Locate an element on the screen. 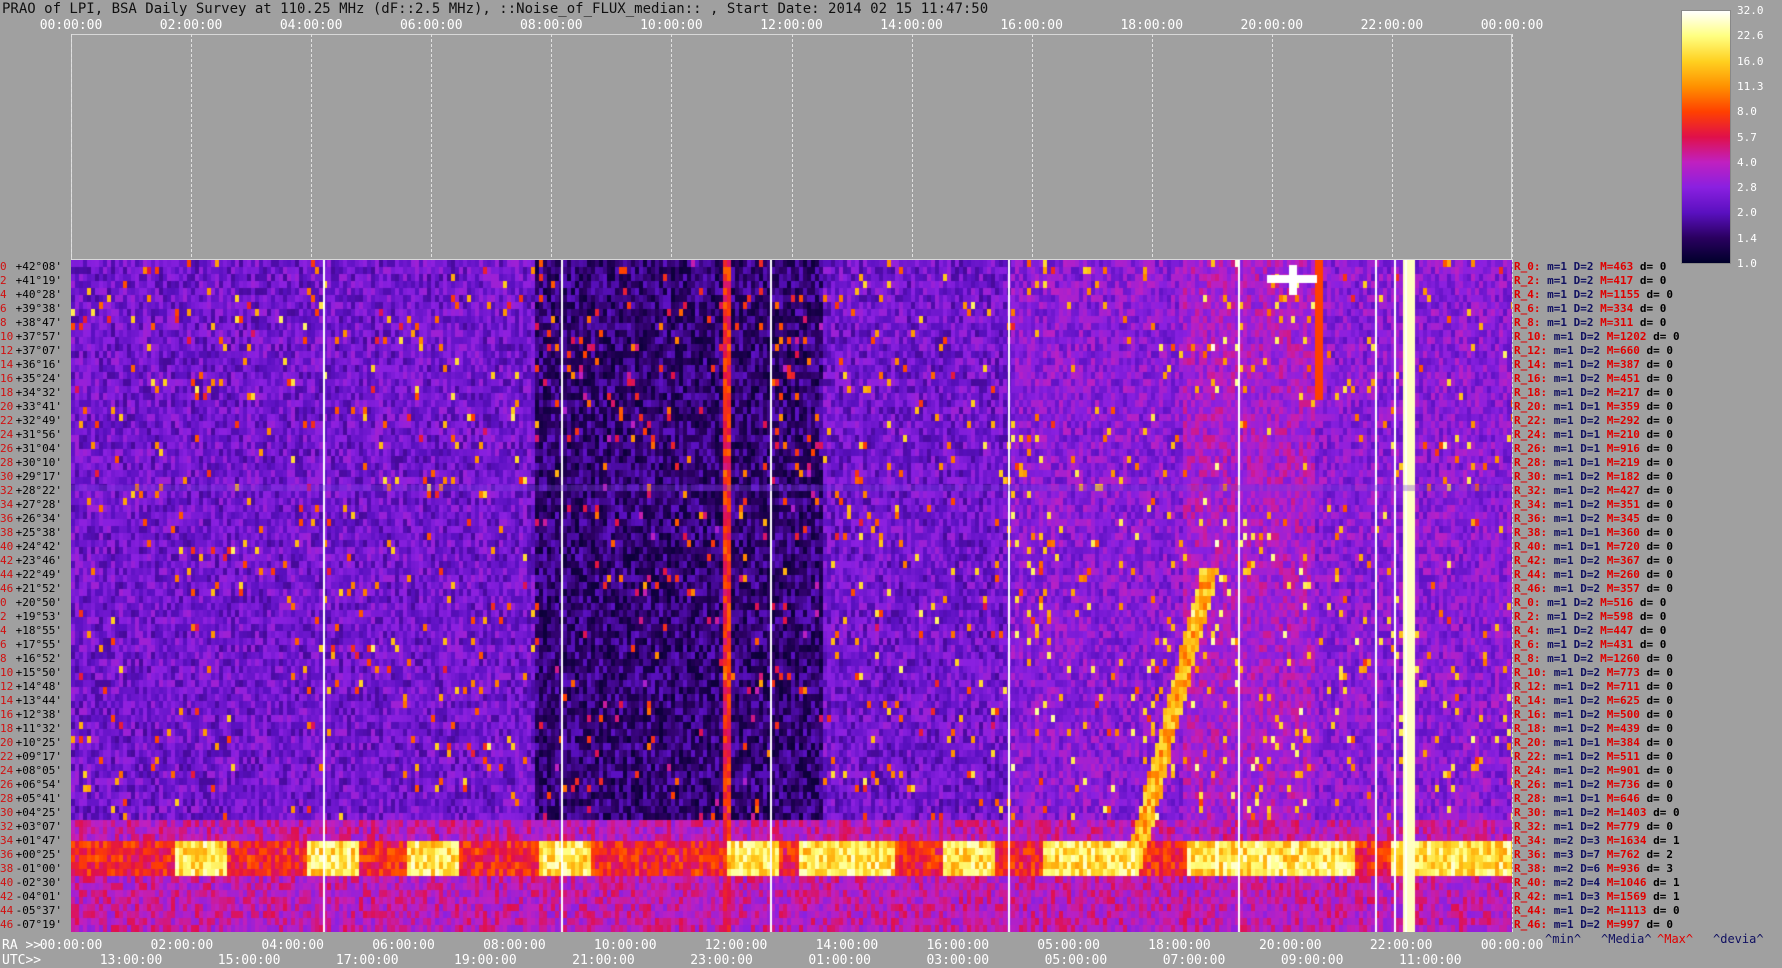 This screenshot has width=1782, height=968. declination-value: +11°32' is located at coordinates (35, 728).